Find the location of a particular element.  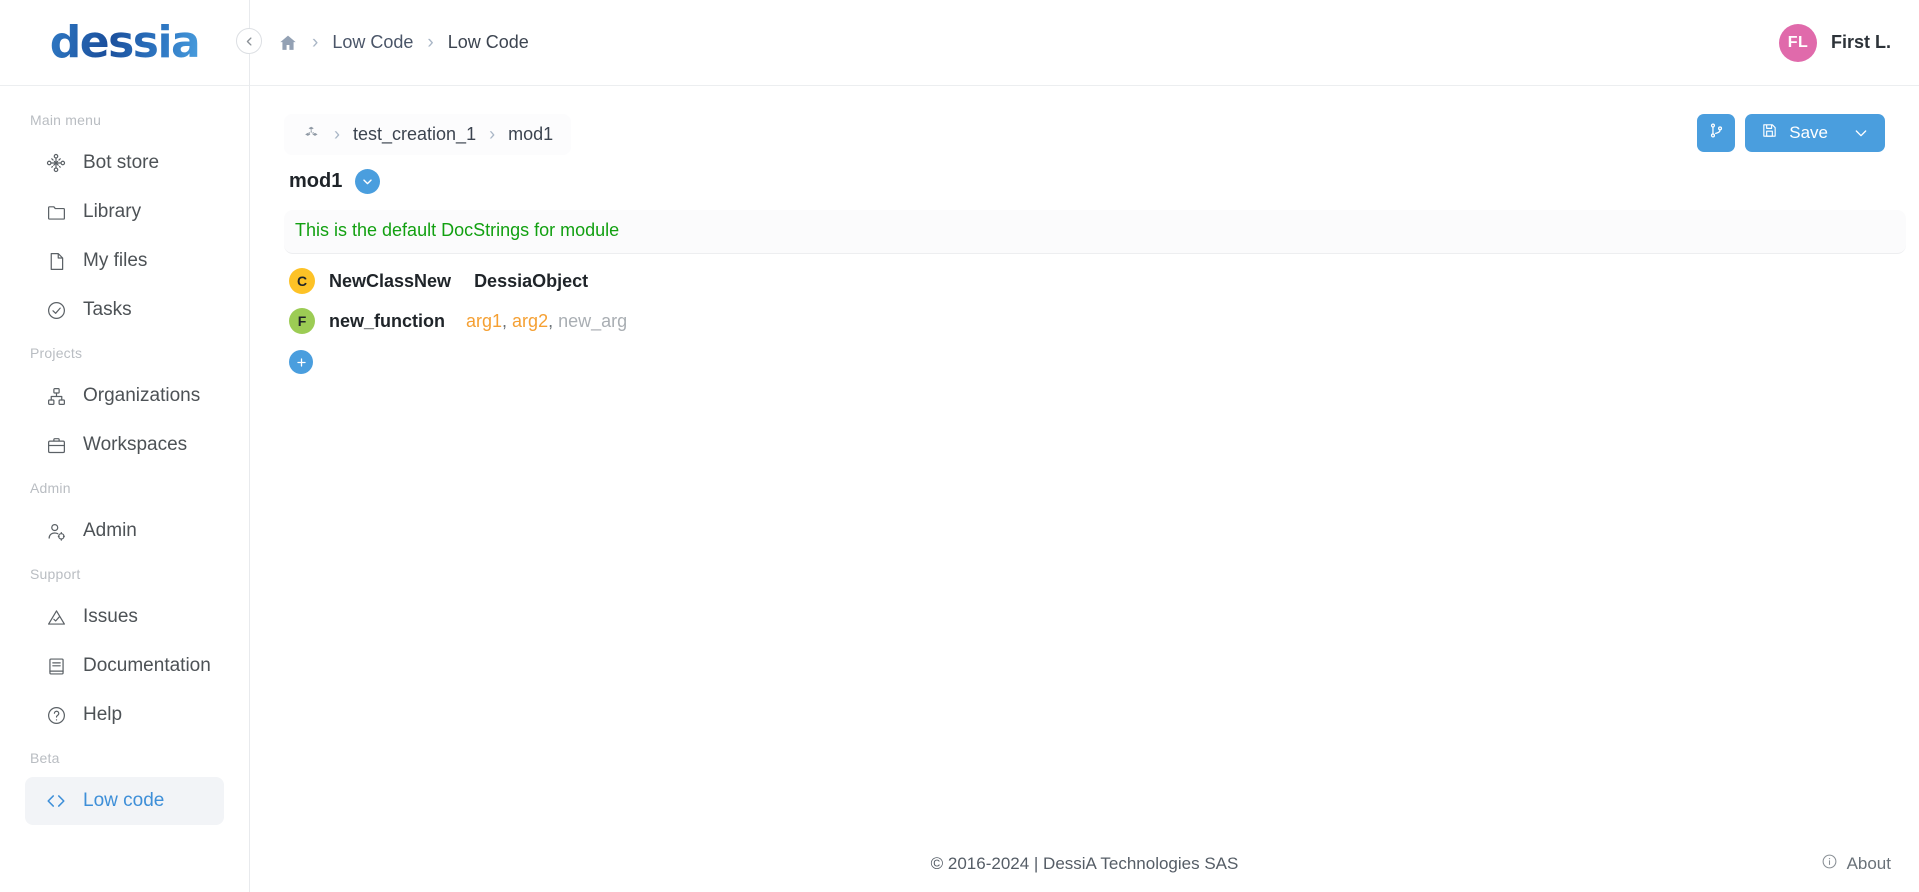

member-args: arg1, arg2, new_arg is located at coordinates (546, 321).